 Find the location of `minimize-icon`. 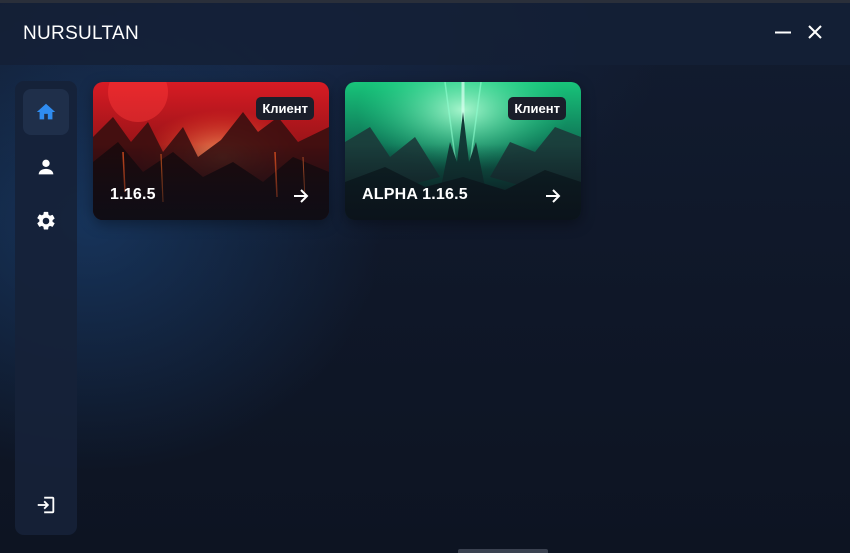

minimize-icon is located at coordinates (783, 32).